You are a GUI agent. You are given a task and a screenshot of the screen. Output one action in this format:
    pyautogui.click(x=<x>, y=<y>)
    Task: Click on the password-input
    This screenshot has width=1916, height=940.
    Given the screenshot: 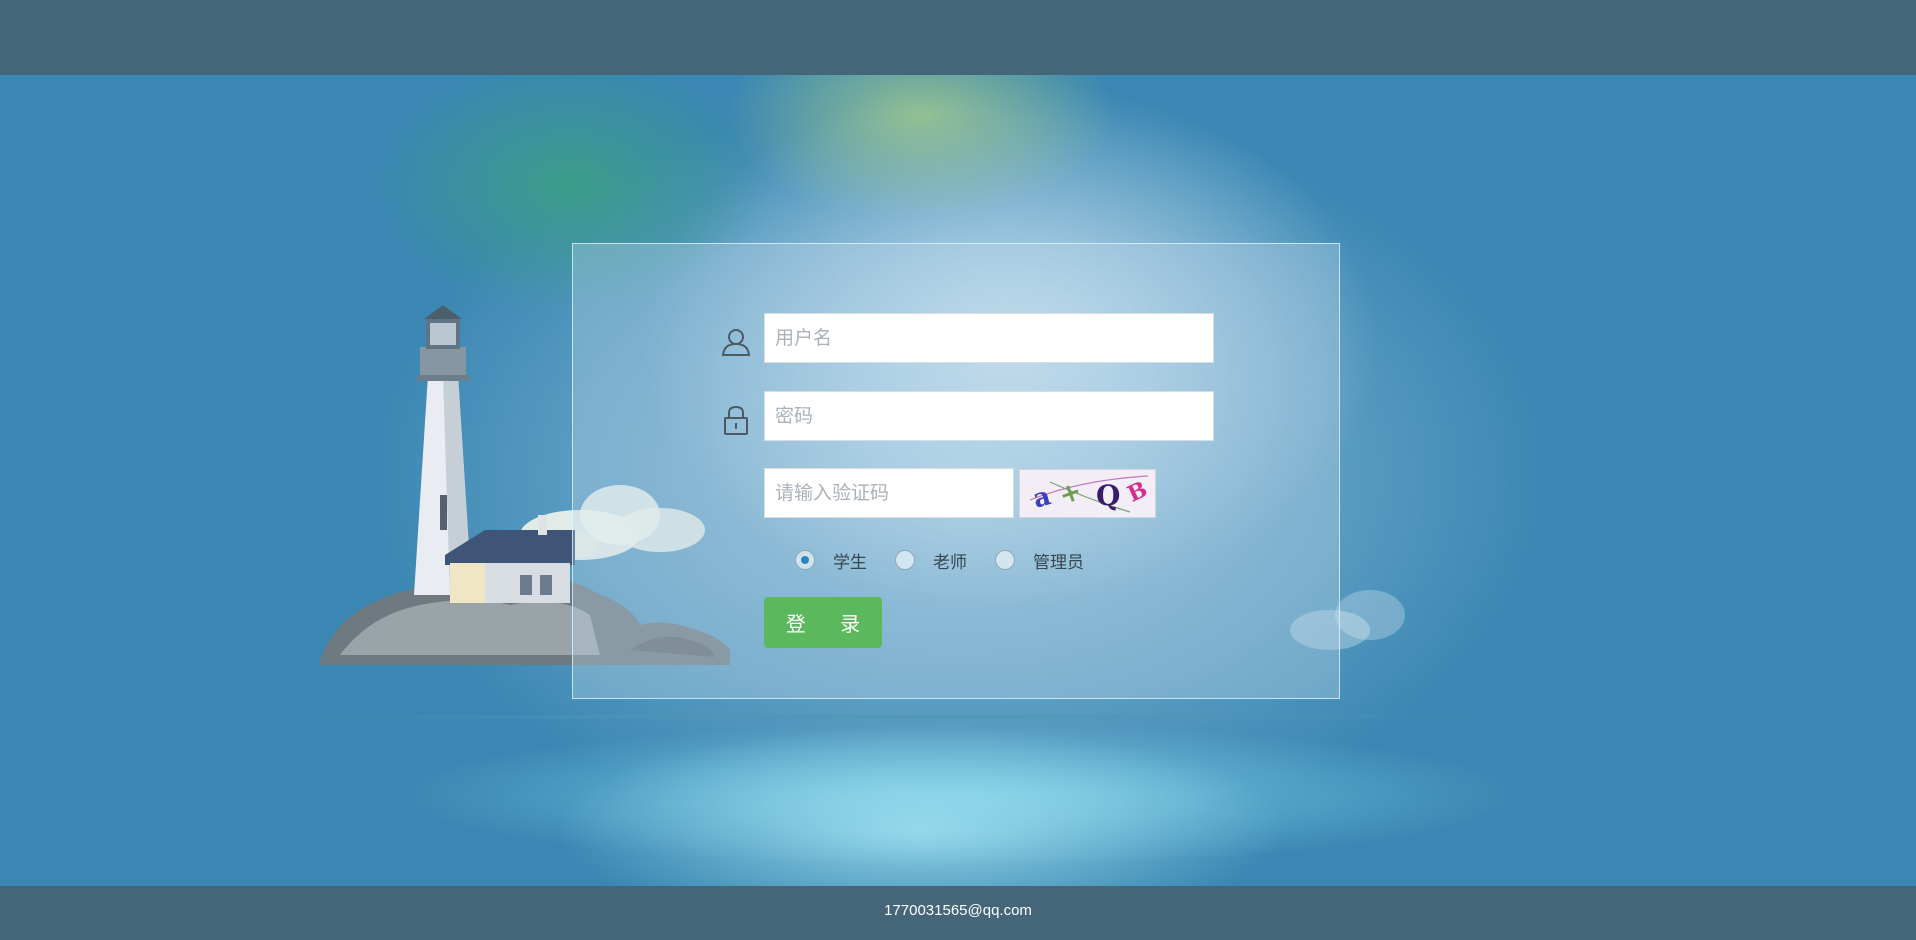 What is the action you would take?
    pyautogui.click(x=989, y=416)
    